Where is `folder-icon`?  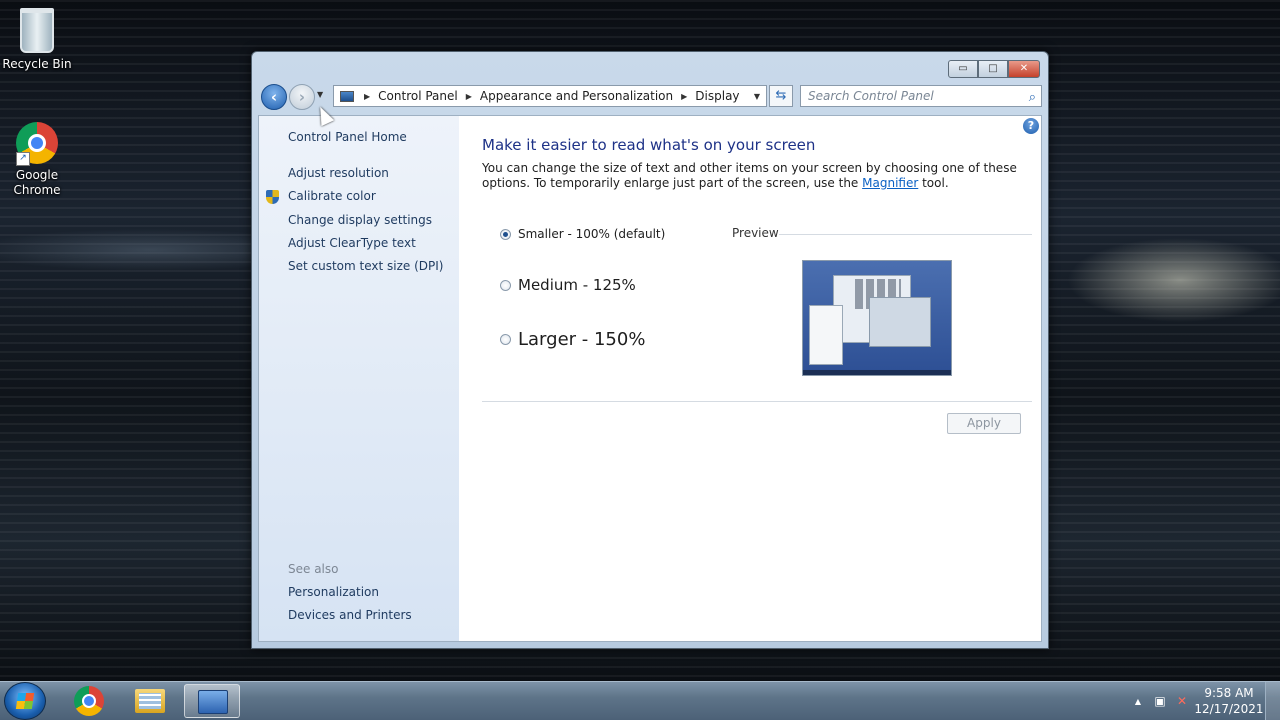 folder-icon is located at coordinates (150, 701).